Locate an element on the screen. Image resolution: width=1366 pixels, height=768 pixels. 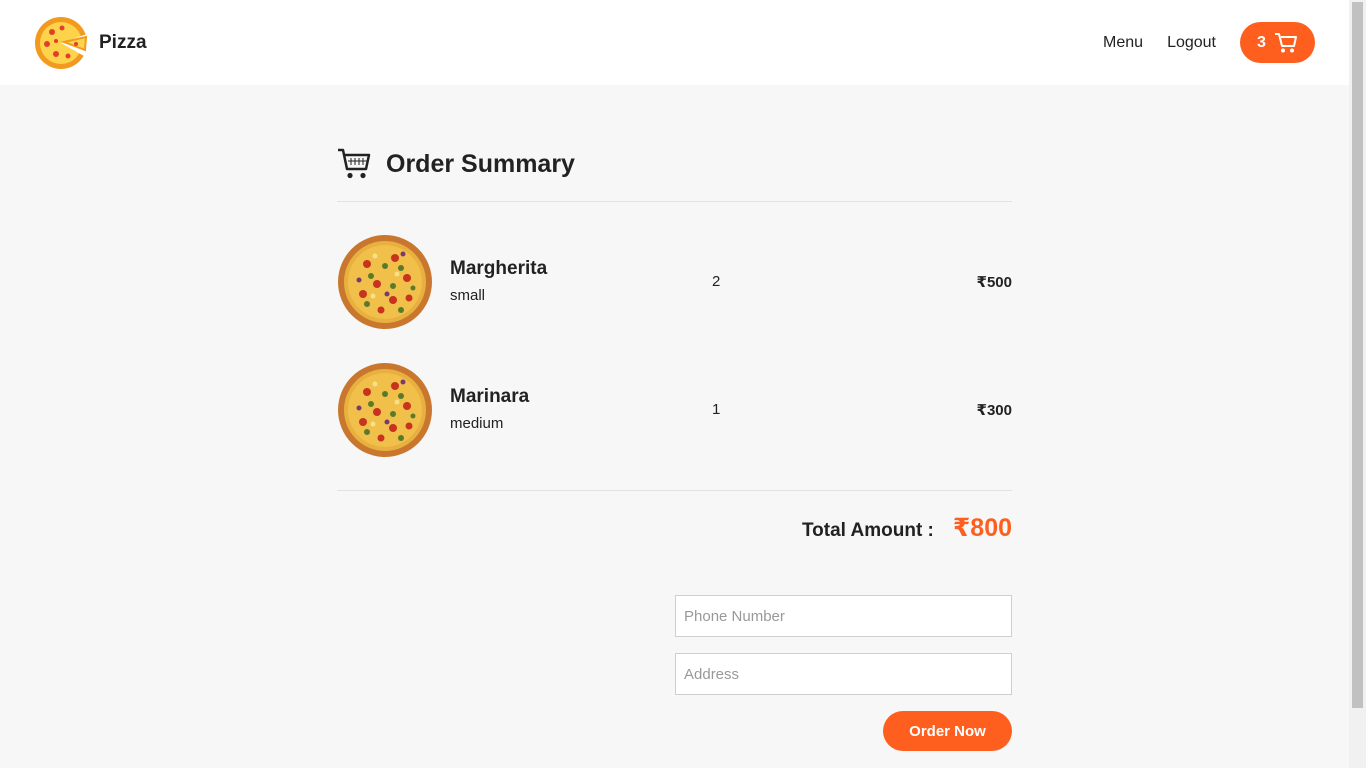
item-size: medium is located at coordinates (477, 423).